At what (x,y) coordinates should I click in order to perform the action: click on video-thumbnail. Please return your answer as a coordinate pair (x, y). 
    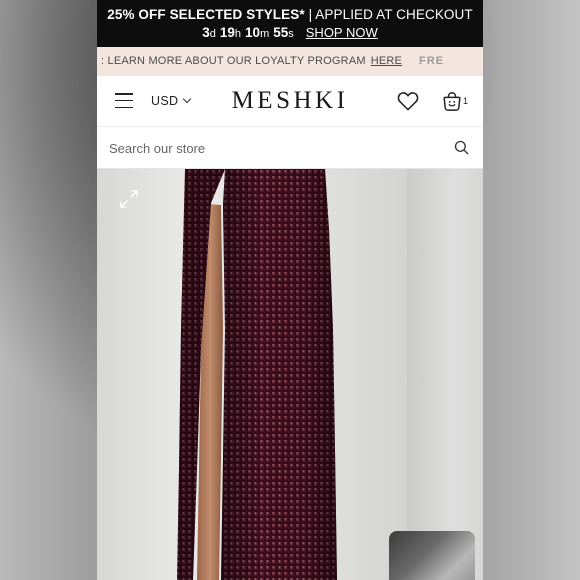
    Looking at the image, I should click on (432, 555).